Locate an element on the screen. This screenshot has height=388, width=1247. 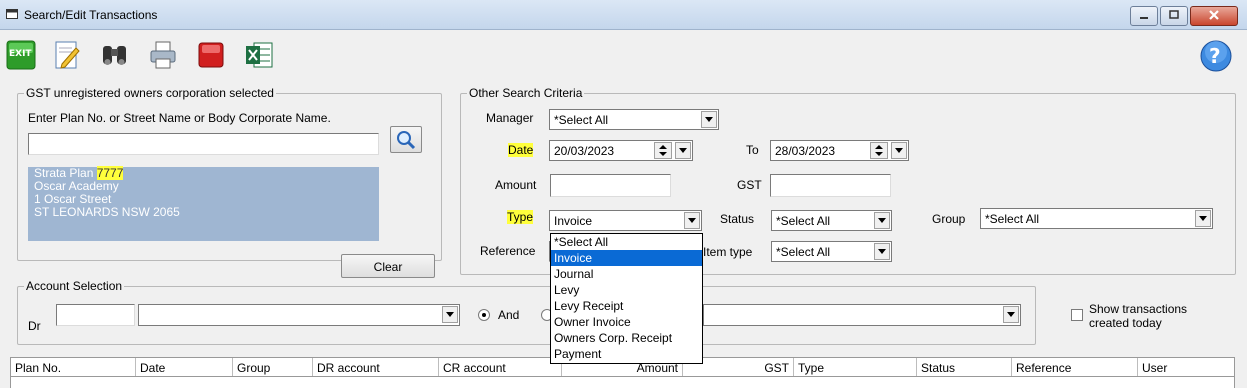
plan-search-button is located at coordinates (406, 139).